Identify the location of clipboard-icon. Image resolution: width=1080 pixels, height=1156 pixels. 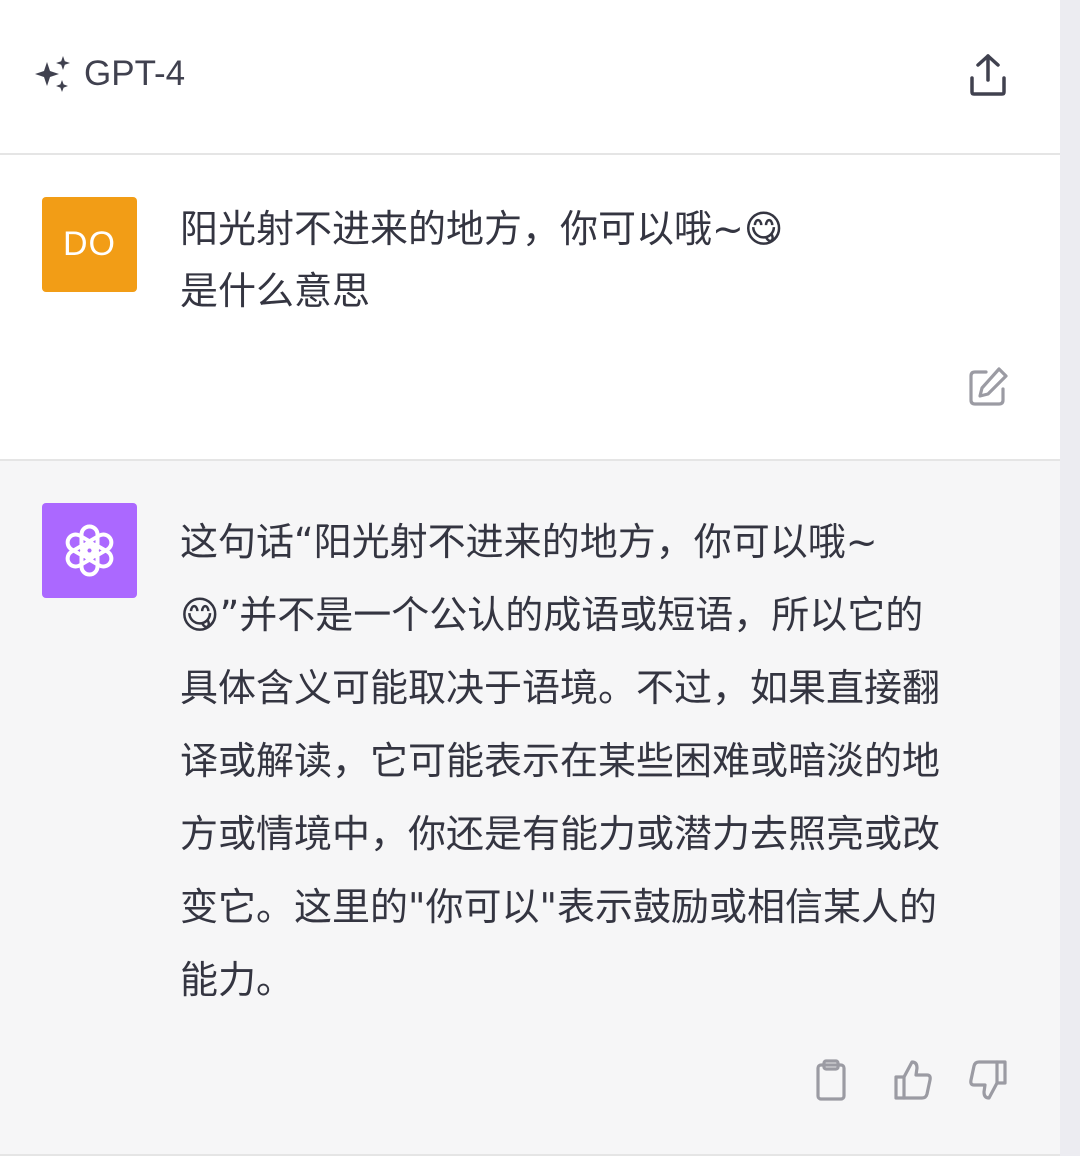
(831, 1080).